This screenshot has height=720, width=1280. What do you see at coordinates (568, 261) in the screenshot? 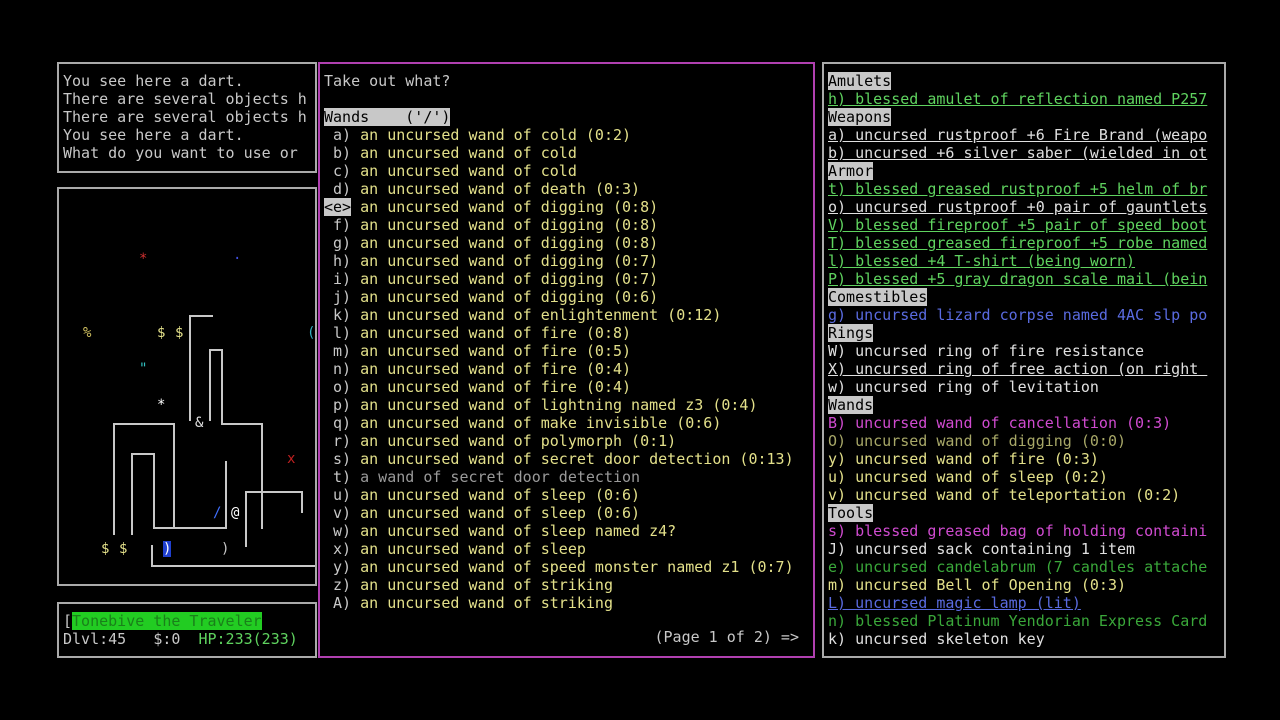
I see `menu-item: h) an uncursed wand of digging (0:7)` at bounding box center [568, 261].